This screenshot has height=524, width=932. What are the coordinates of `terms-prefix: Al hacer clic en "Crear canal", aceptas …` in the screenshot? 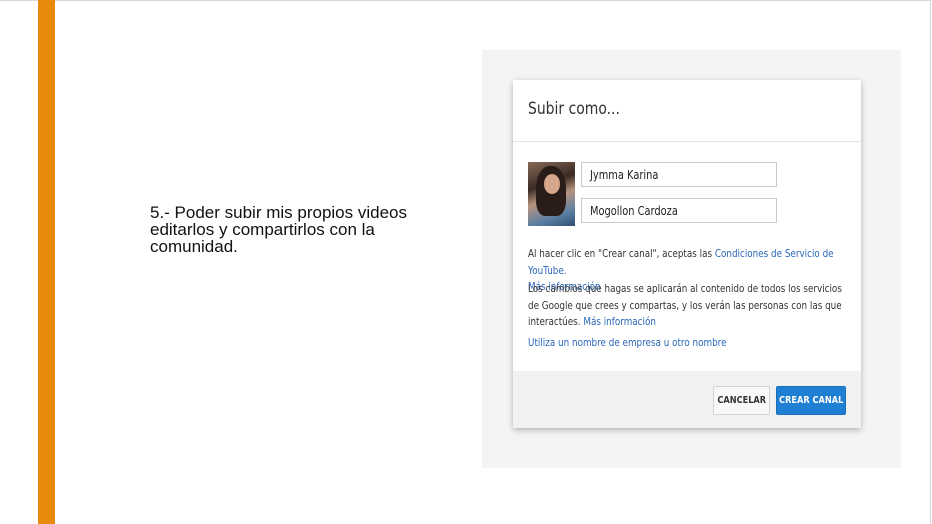 It's located at (621, 253).